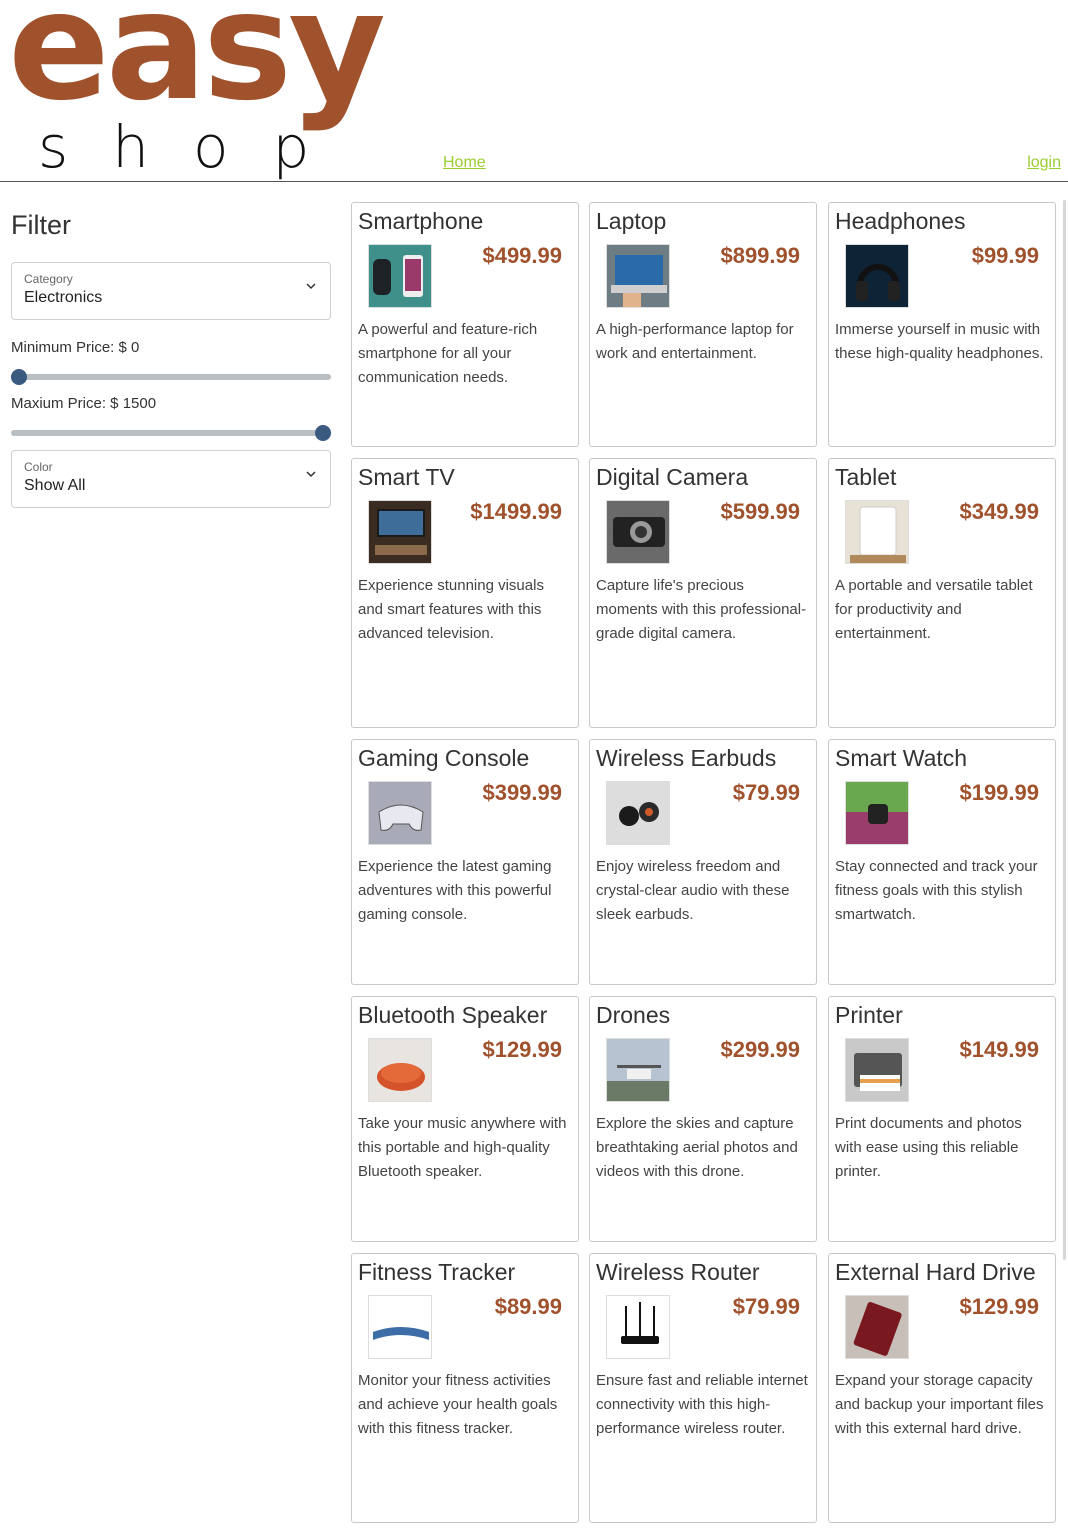 This screenshot has width=1068, height=1533. What do you see at coordinates (406, 477) in the screenshot?
I see `product-name: Smart TV` at bounding box center [406, 477].